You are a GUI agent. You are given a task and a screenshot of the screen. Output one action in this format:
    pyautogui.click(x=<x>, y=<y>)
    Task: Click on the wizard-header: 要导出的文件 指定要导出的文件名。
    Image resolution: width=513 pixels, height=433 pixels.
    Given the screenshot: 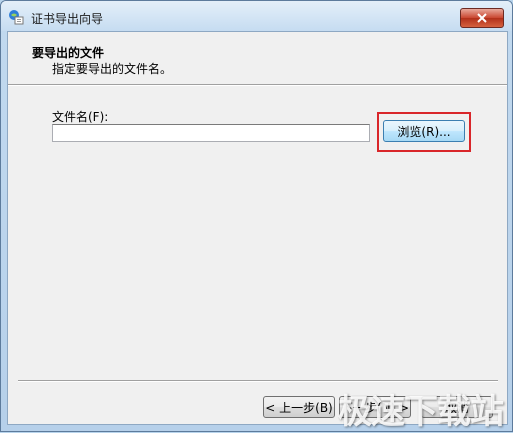 What is the action you would take?
    pyautogui.click(x=257, y=58)
    